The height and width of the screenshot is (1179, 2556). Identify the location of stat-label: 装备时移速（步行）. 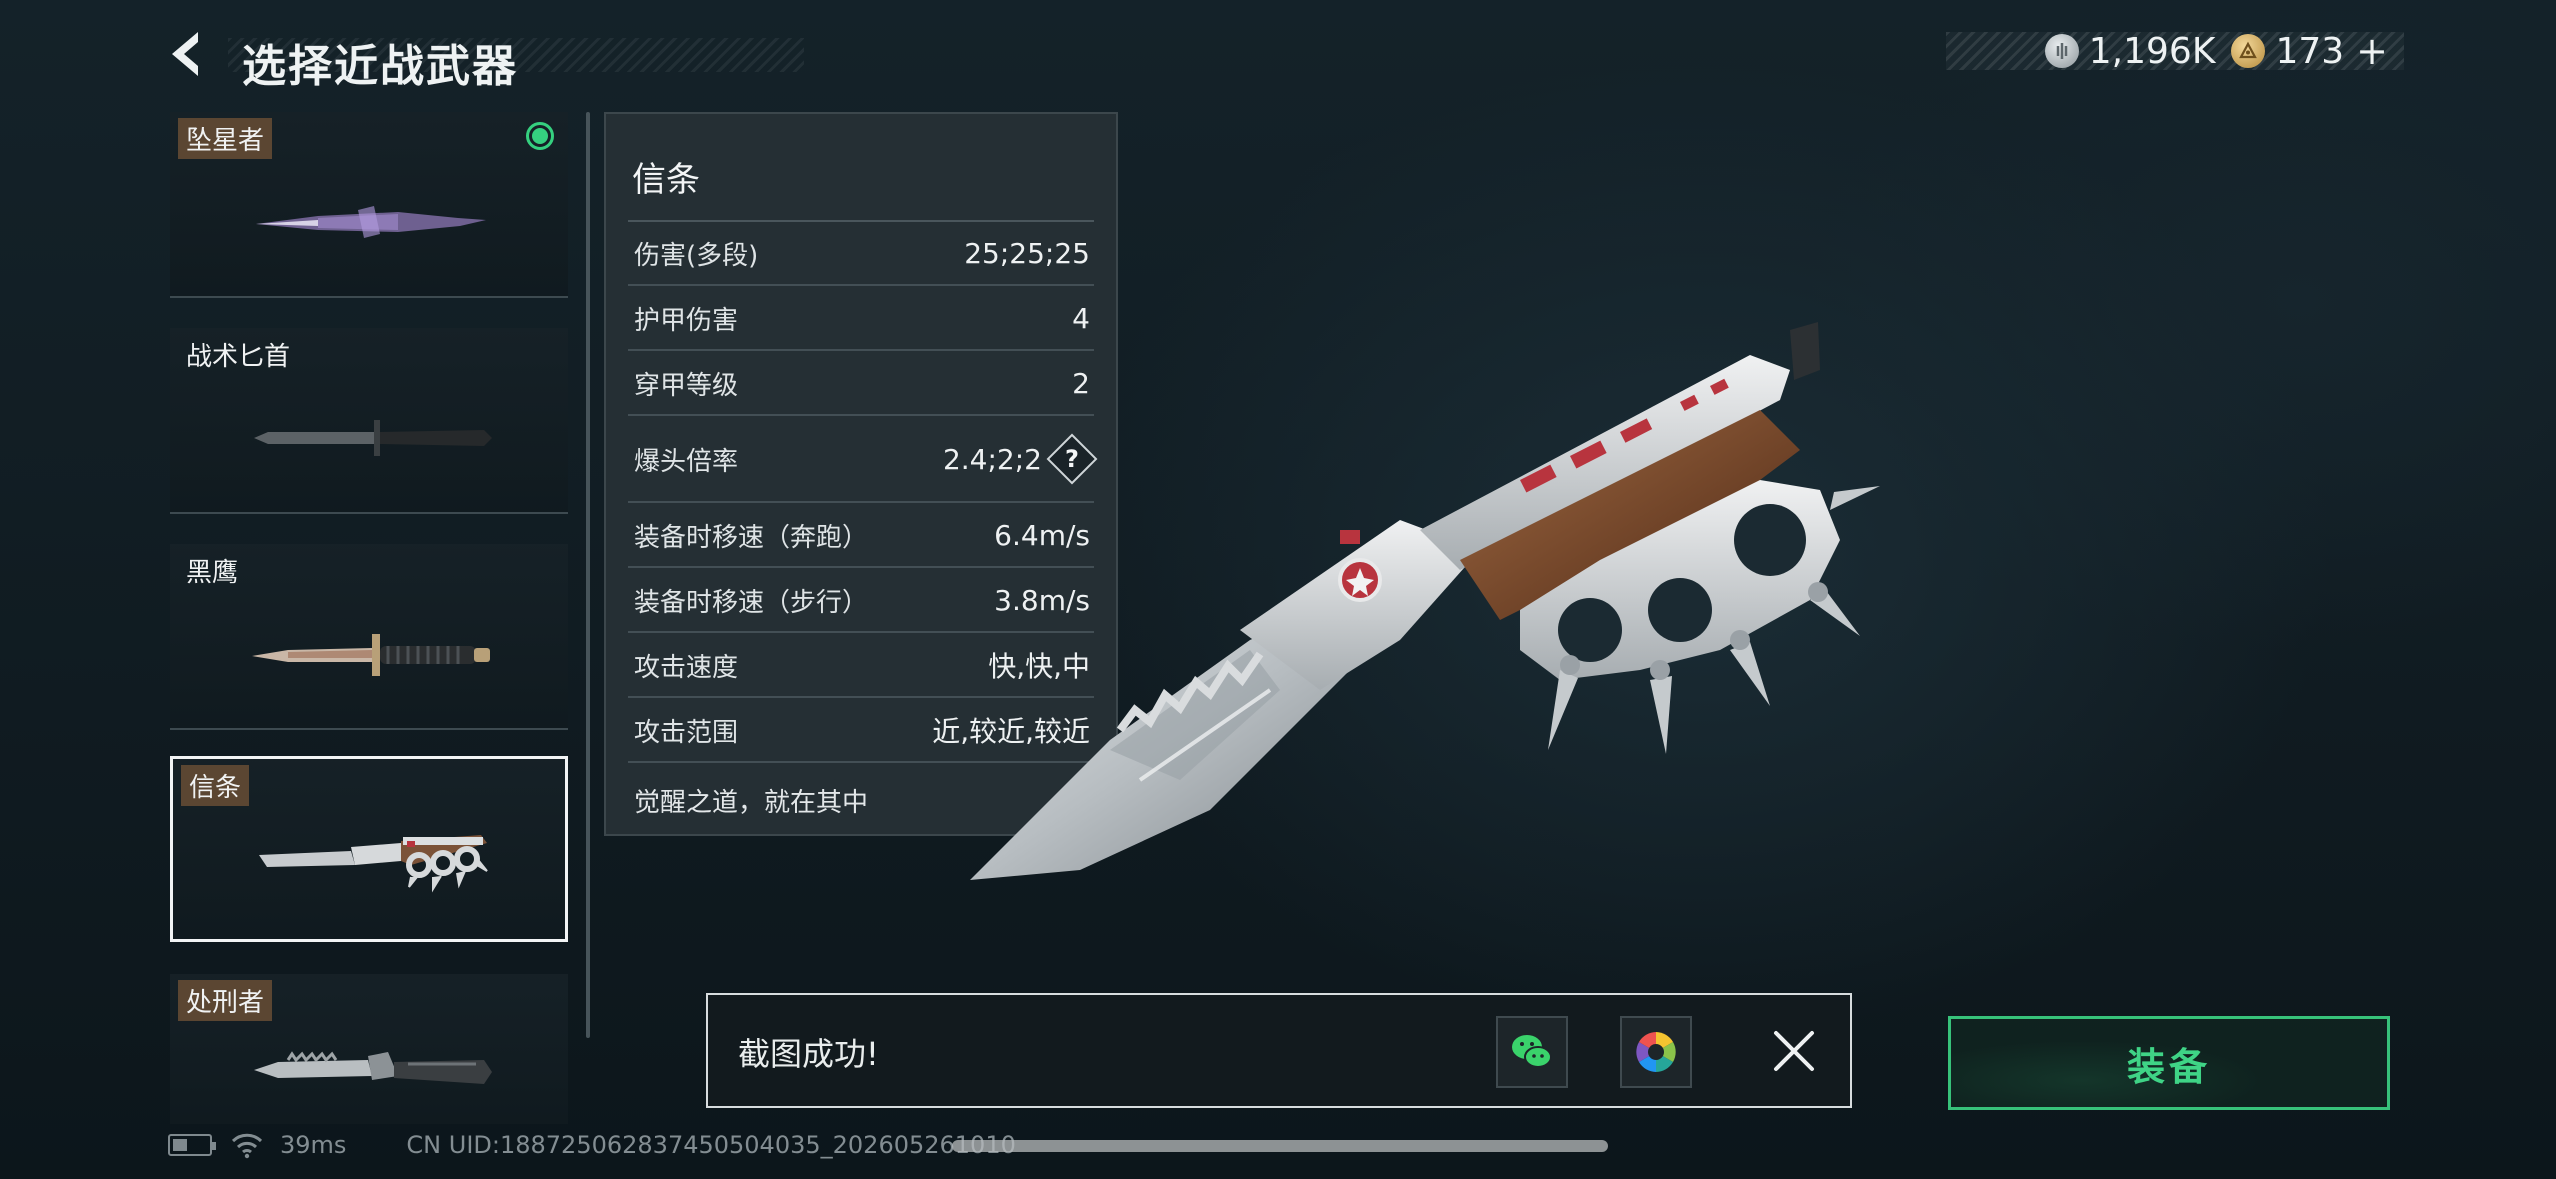
(751, 602).